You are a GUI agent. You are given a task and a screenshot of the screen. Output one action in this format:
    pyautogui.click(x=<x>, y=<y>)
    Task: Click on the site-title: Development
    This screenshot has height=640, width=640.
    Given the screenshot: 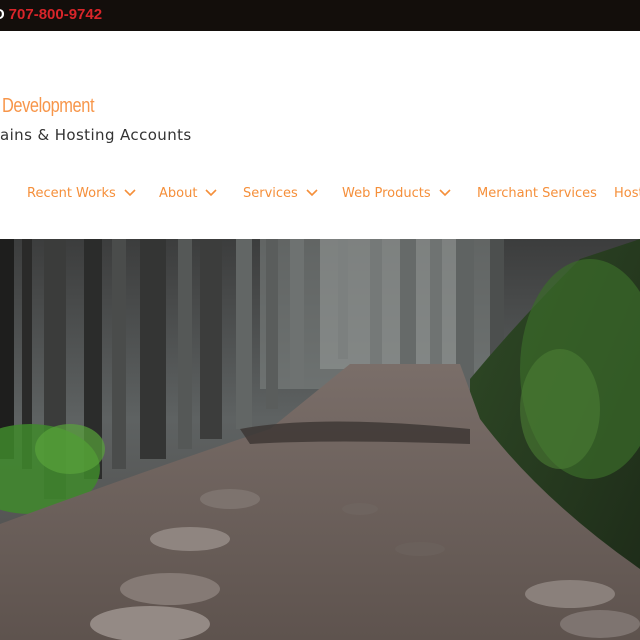 What is the action you would take?
    pyautogui.click(x=48, y=106)
    